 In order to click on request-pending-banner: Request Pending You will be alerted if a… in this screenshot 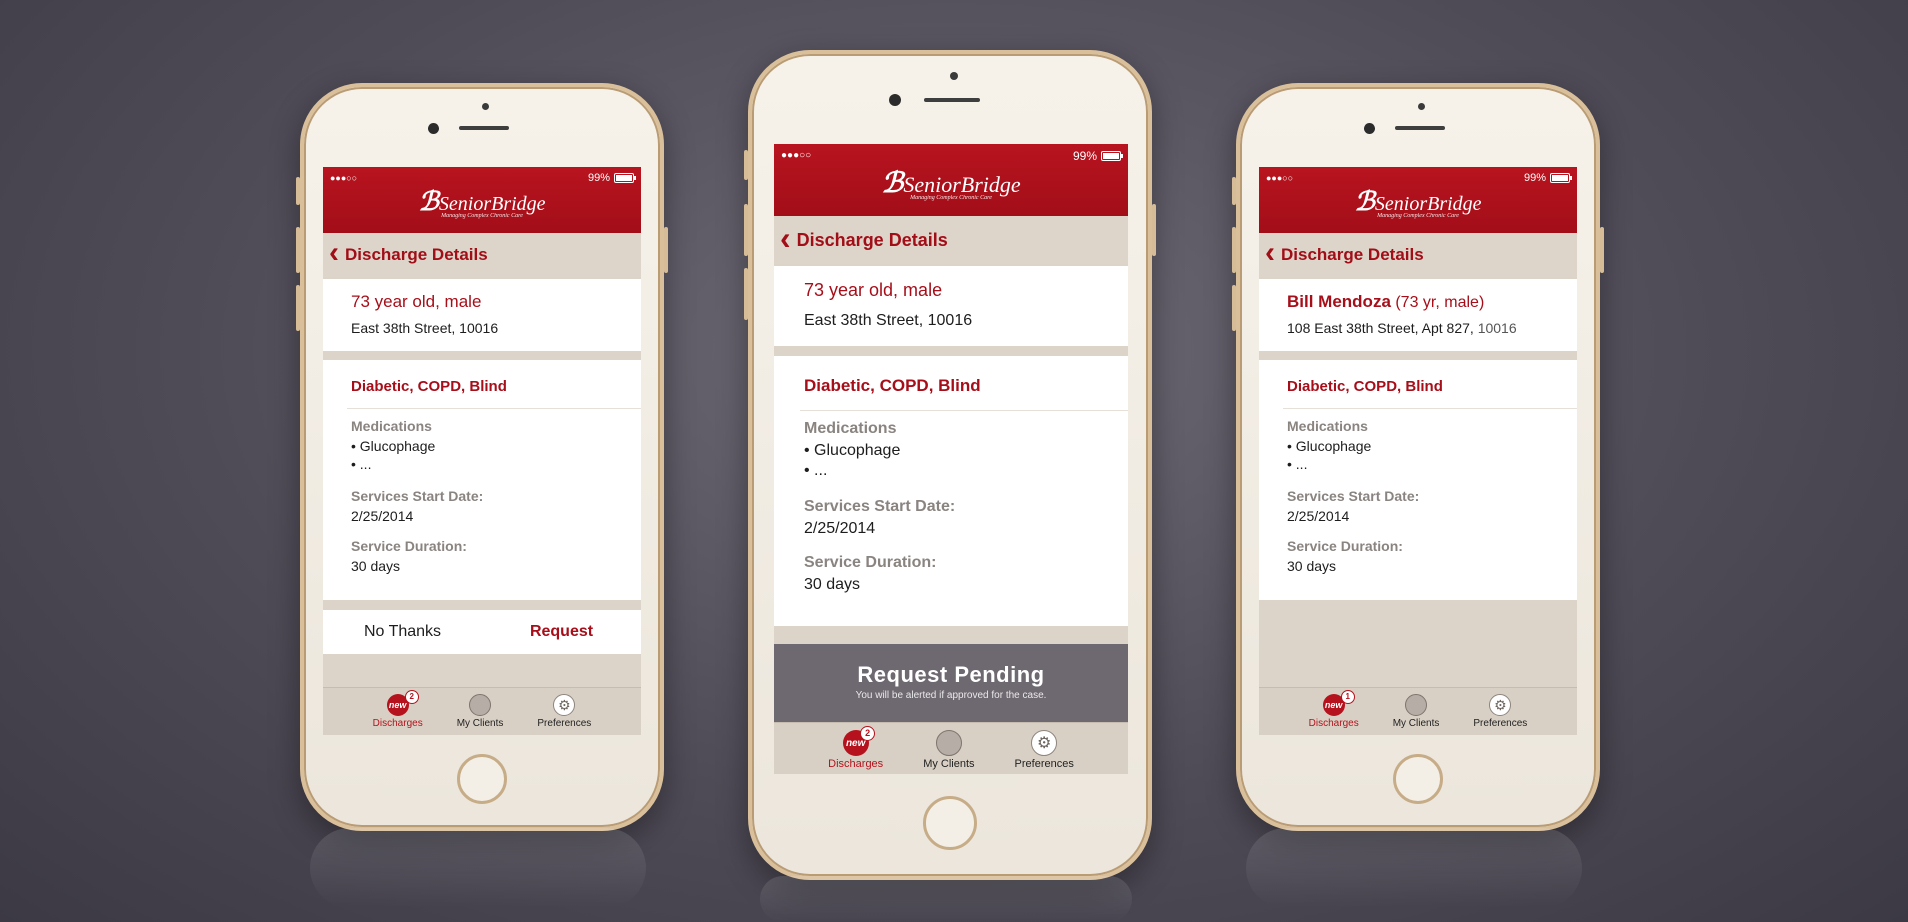, I will do `click(951, 683)`.